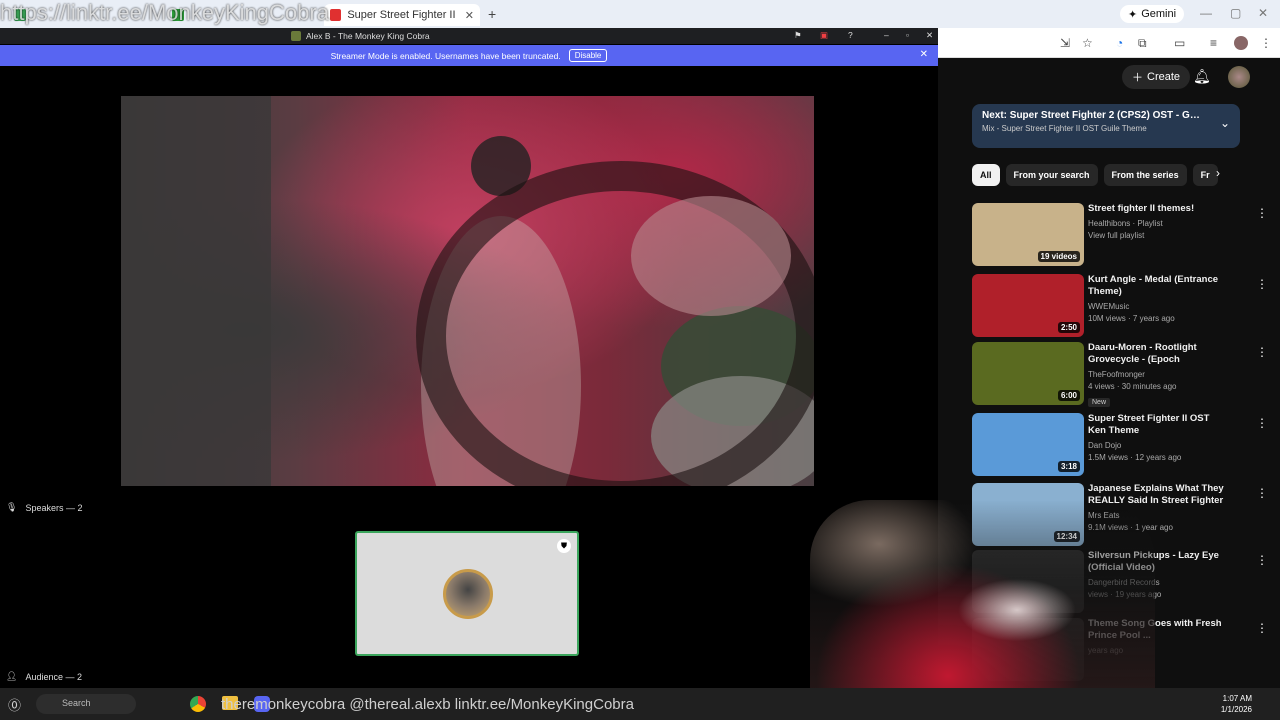 This screenshot has width=1280, height=720. I want to click on speaker-avatar, so click(468, 594).